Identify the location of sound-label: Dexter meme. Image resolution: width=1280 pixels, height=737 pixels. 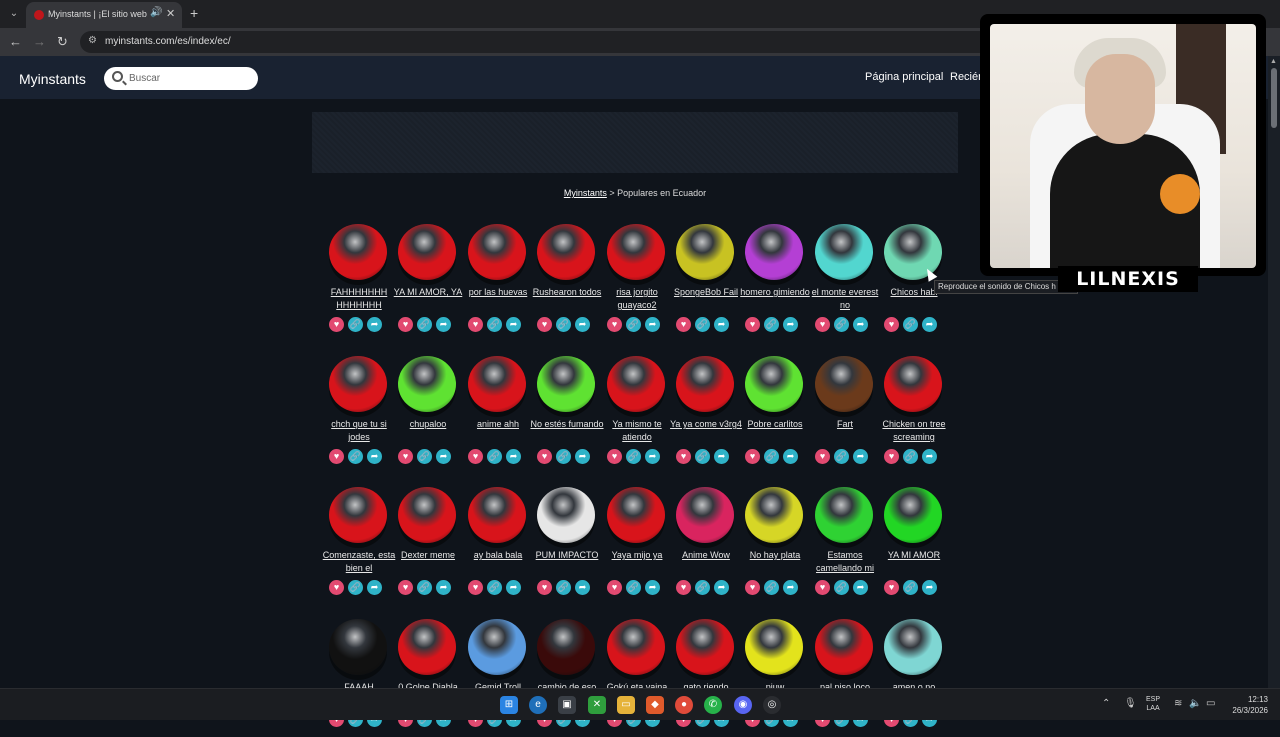
(428, 562).